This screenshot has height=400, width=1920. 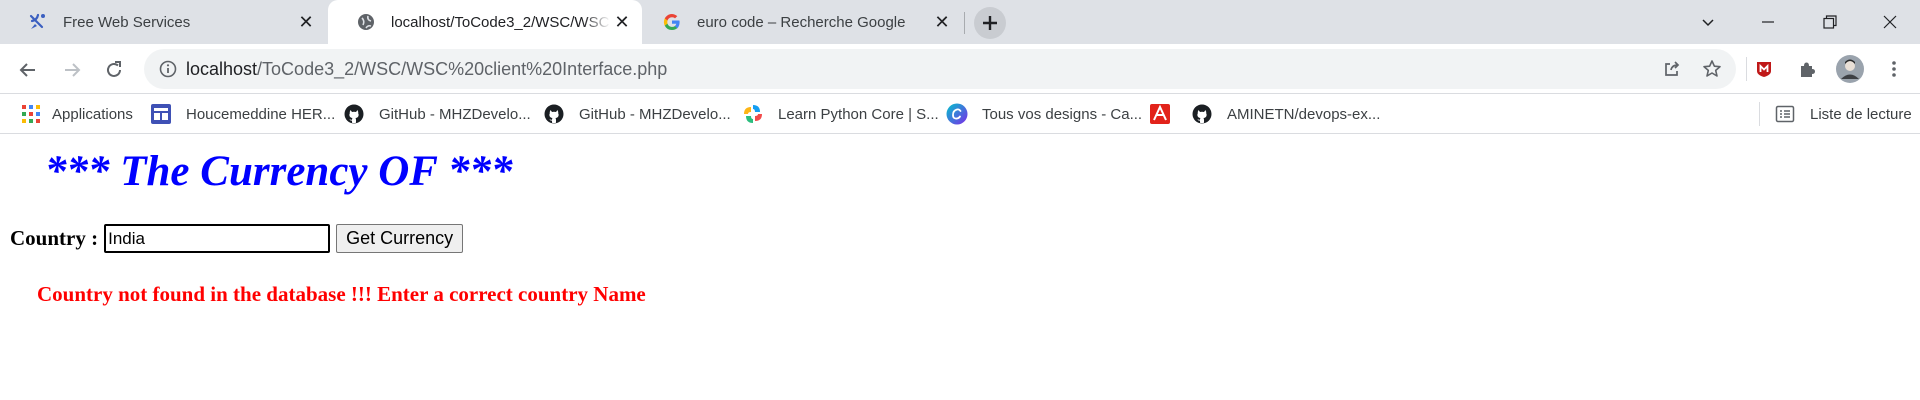 I want to click on extensions-puzzle-icon, so click(x=1807, y=69).